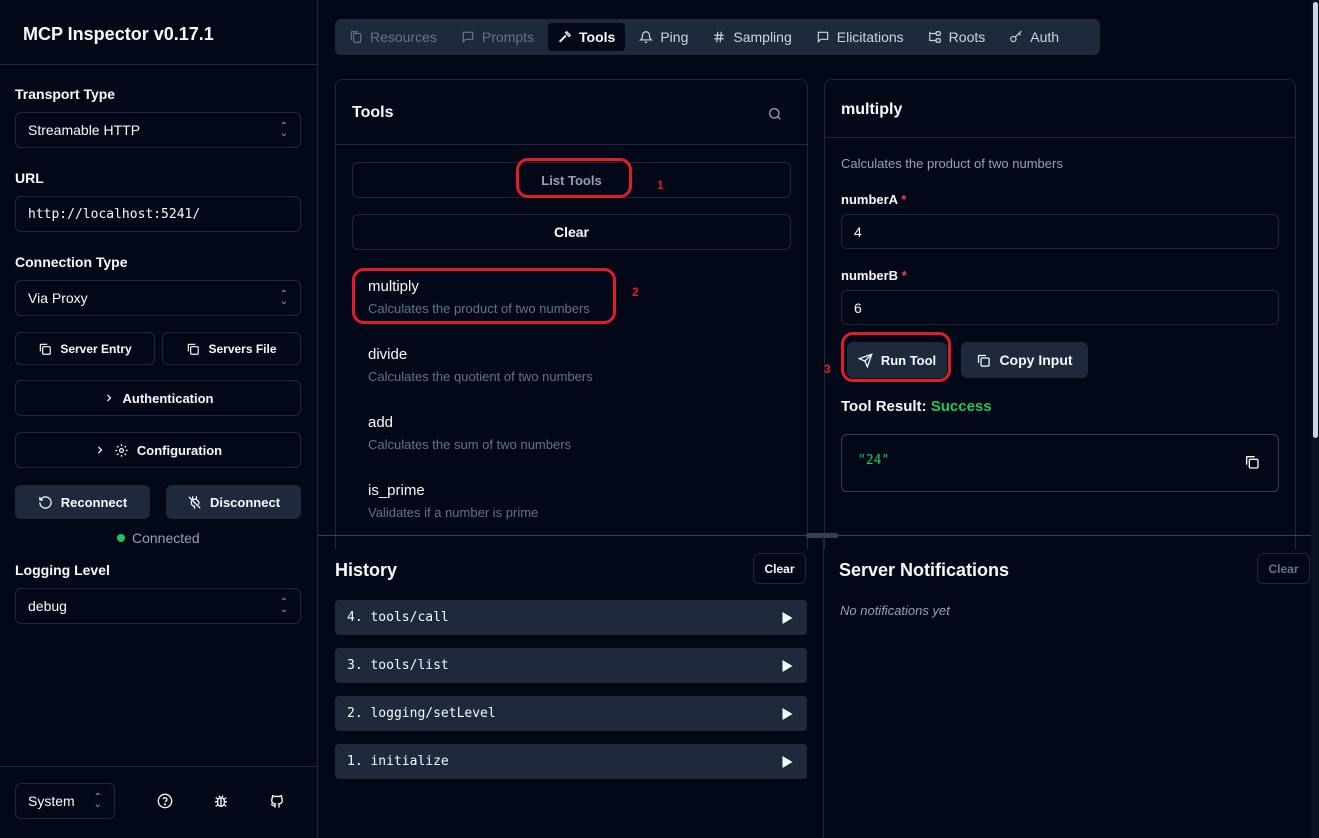 The image size is (1319, 838). Describe the element at coordinates (85, 348) in the screenshot. I see `server-entry-button: Server Entry` at that location.